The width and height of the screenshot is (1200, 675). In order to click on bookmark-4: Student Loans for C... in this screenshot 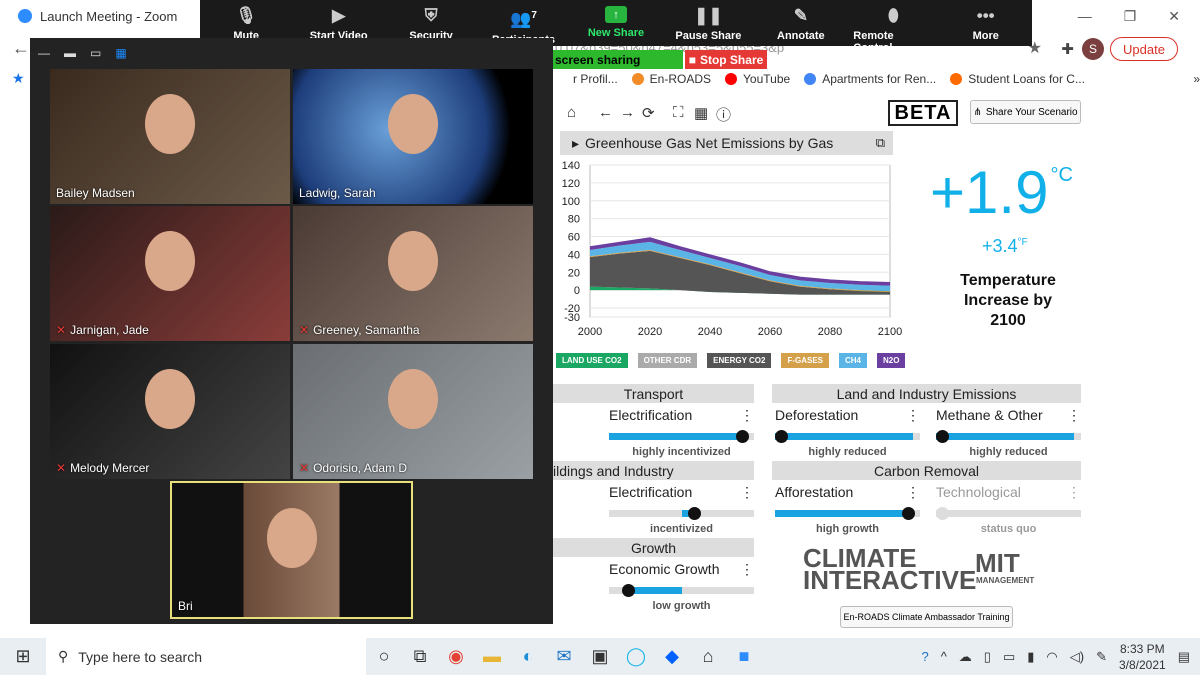, I will do `click(1017, 79)`.